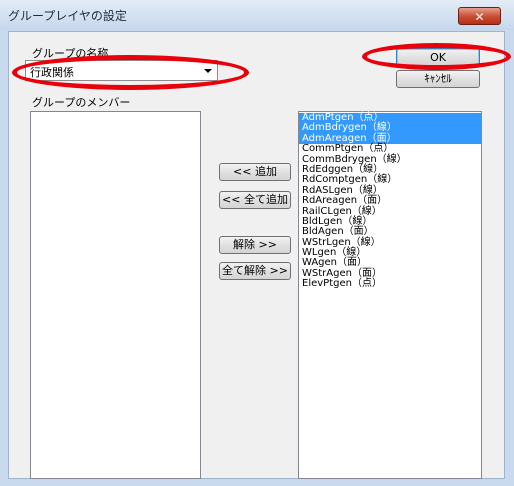 The height and width of the screenshot is (486, 514). Describe the element at coordinates (436, 56) in the screenshot. I see `highlight-ellipse-ok` at that location.